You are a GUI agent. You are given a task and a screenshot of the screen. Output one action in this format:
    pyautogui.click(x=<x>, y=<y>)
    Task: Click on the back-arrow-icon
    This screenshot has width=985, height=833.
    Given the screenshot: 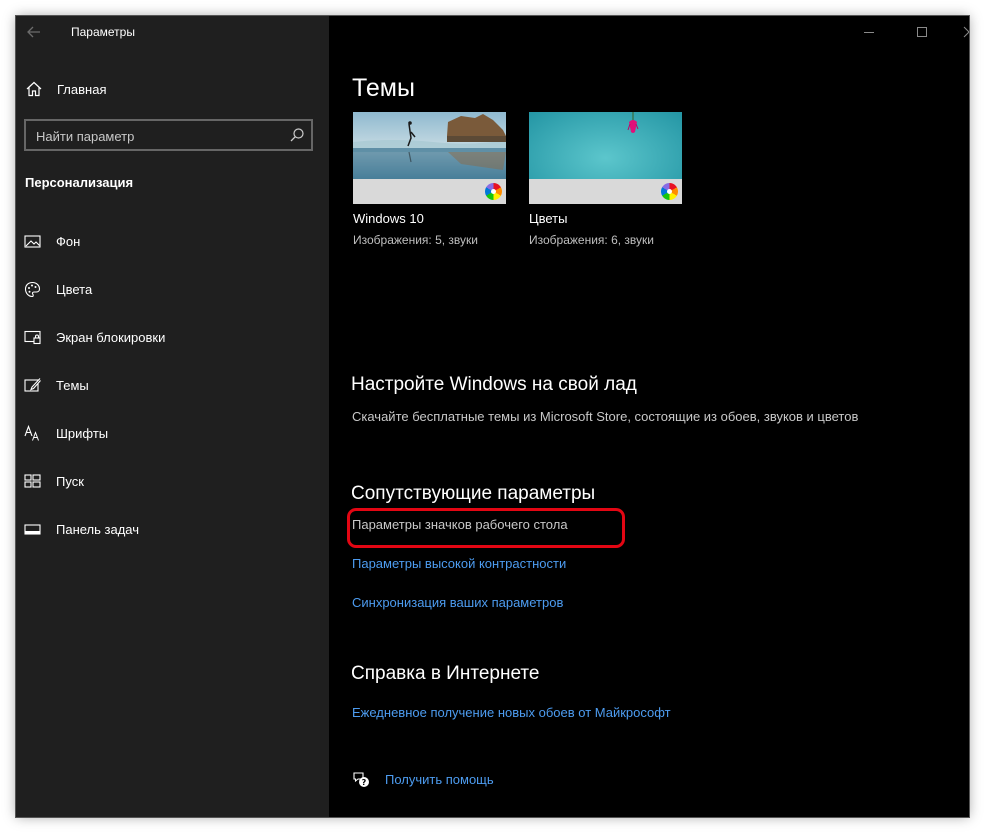 What is the action you would take?
    pyautogui.click(x=34, y=32)
    